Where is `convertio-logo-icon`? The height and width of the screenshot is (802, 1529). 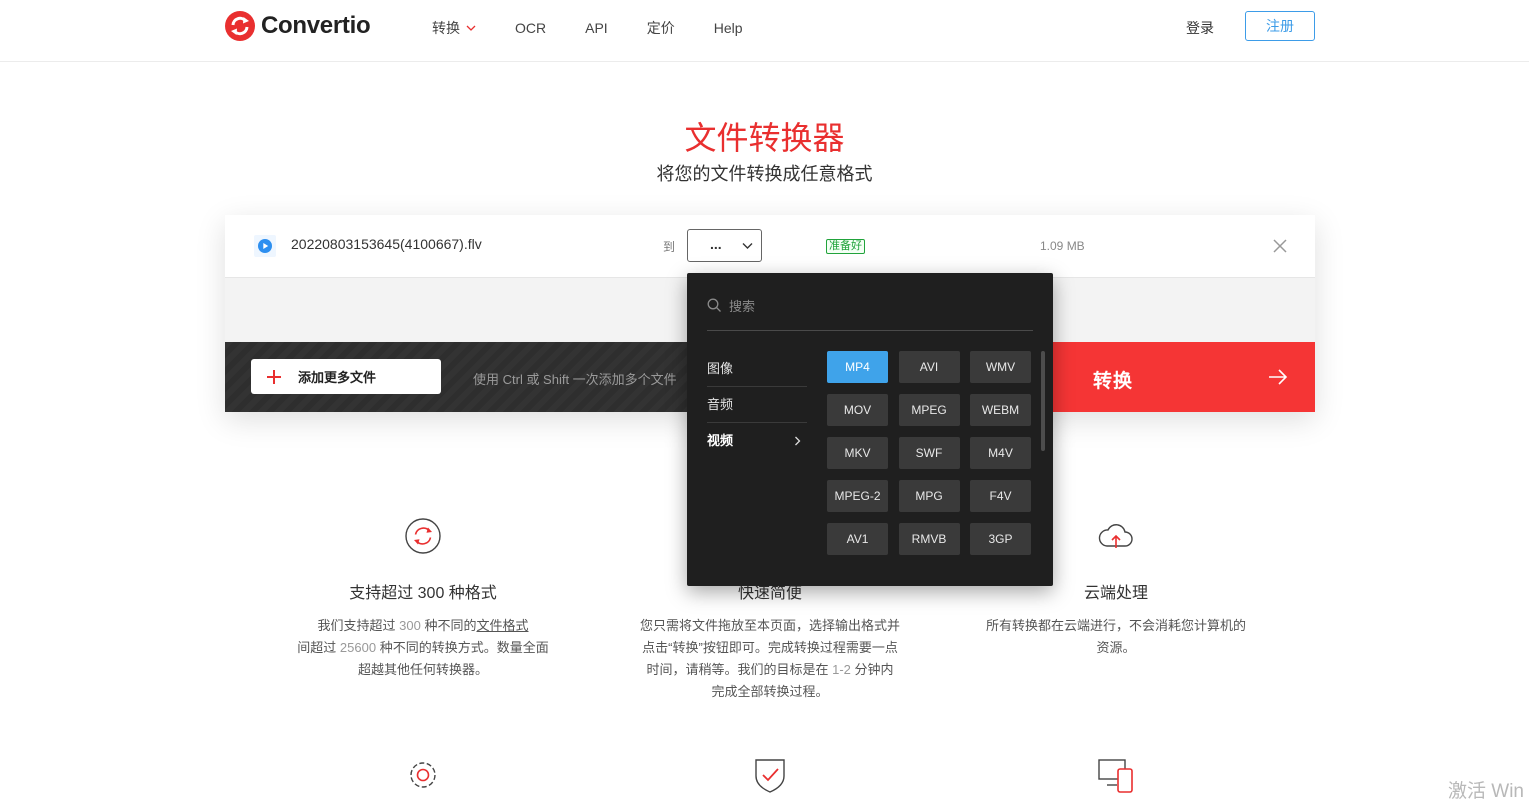
convertio-logo-icon is located at coordinates (240, 26).